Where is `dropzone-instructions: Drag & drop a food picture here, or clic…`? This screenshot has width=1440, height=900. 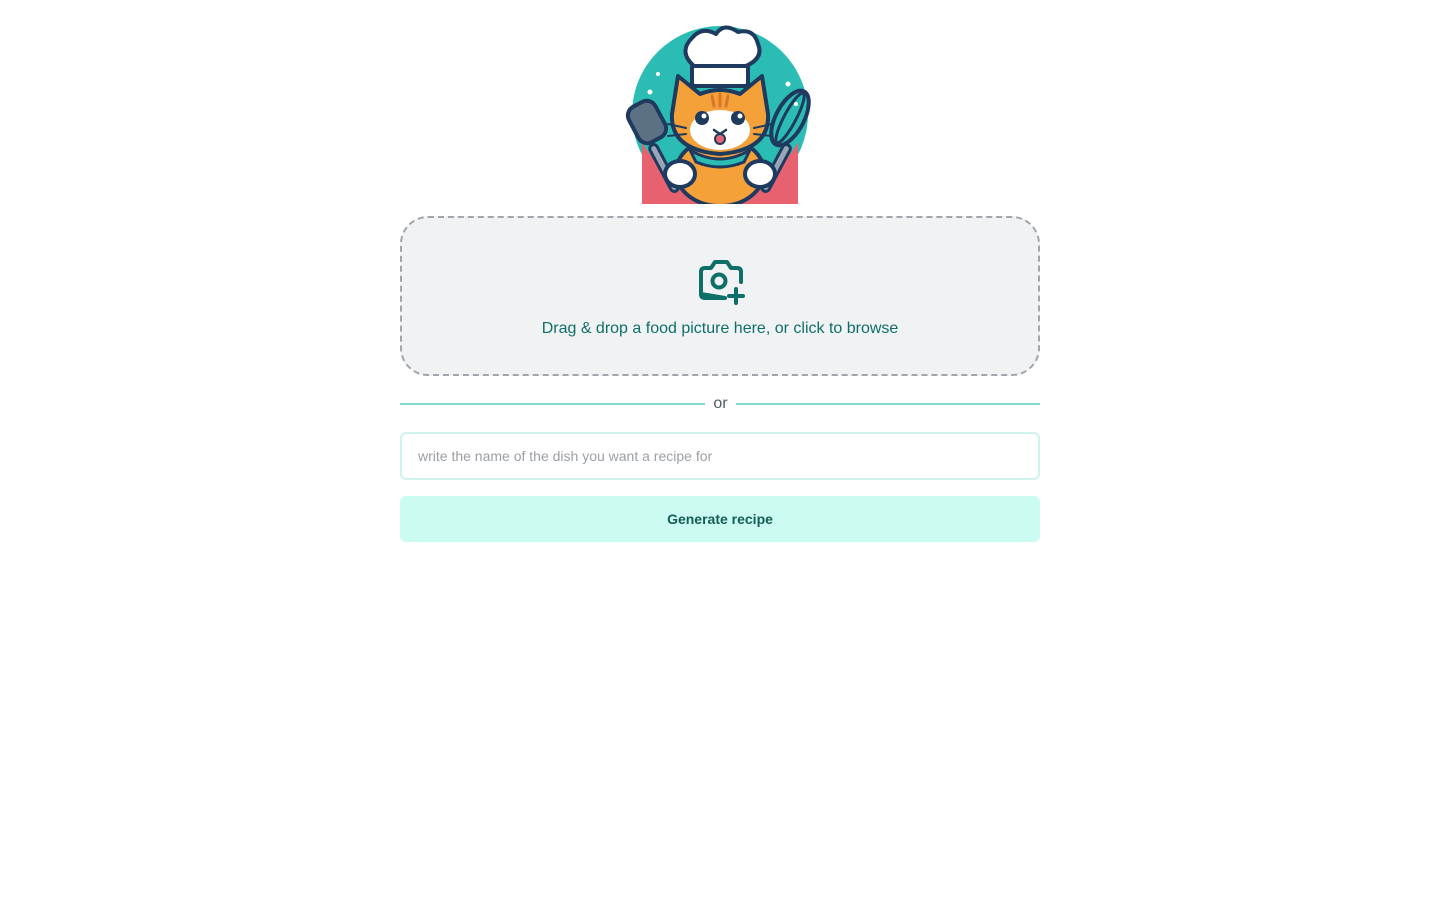
dropzone-instructions: Drag & drop a food picture here, or clic… is located at coordinates (720, 328).